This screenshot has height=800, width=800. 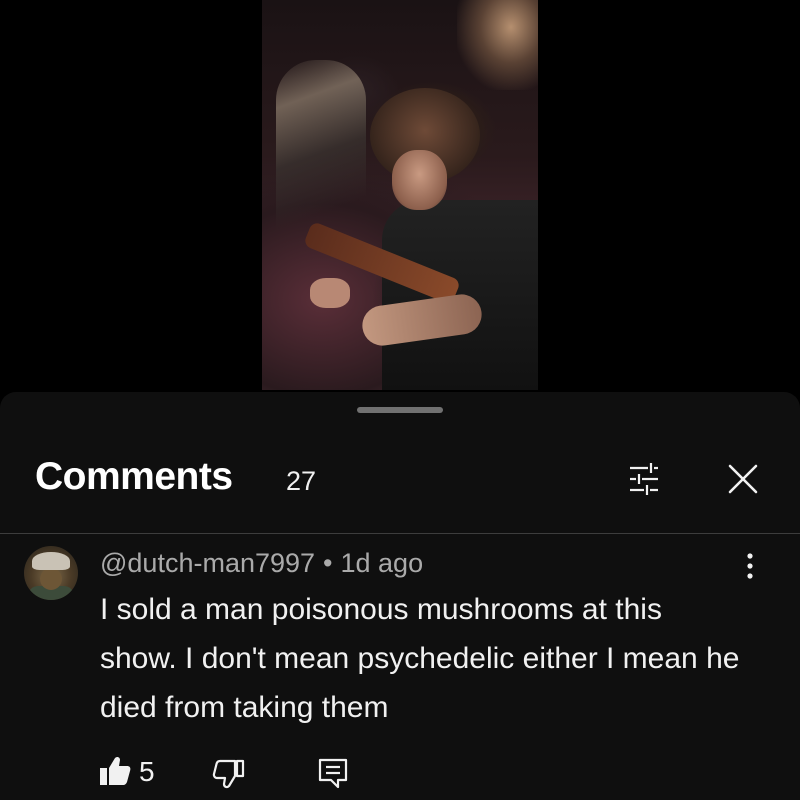 I want to click on comment-meta: @dutch-man7997 • 1d ago, so click(x=261, y=563).